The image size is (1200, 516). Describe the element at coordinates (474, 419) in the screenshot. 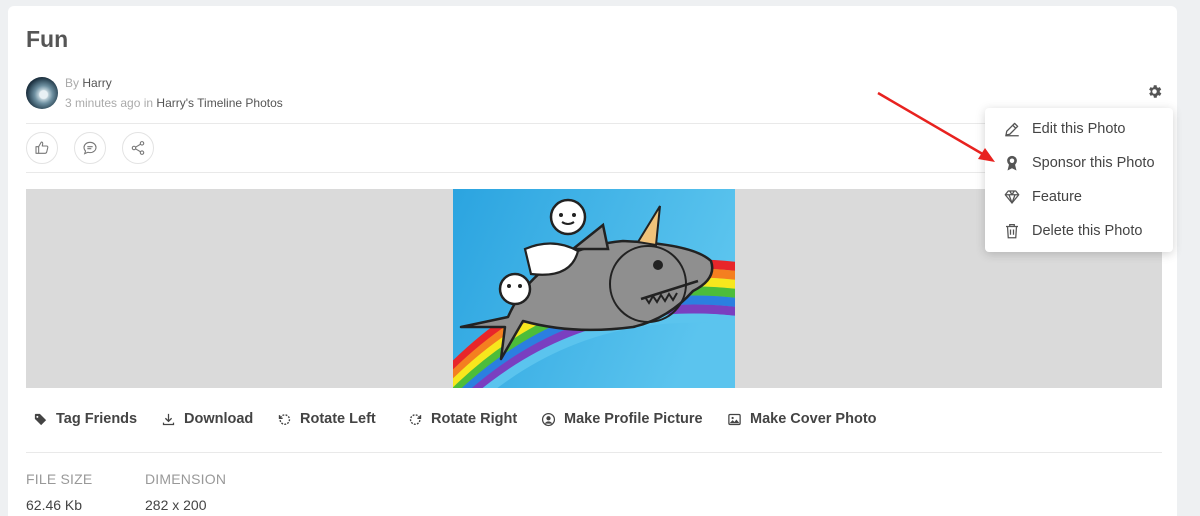

I see `rotate-right-label: Rotate Right` at that location.